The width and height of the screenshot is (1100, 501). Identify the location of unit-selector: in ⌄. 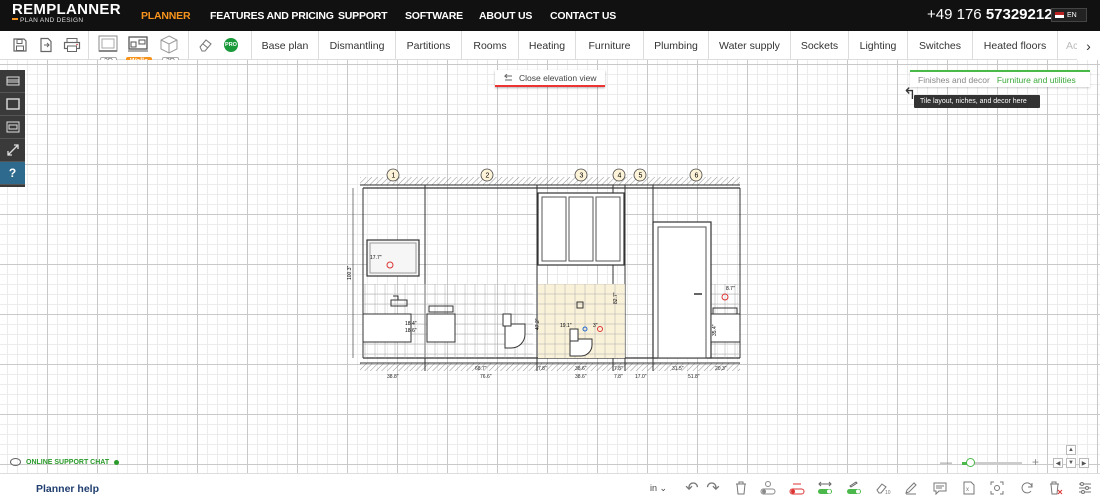
(658, 488).